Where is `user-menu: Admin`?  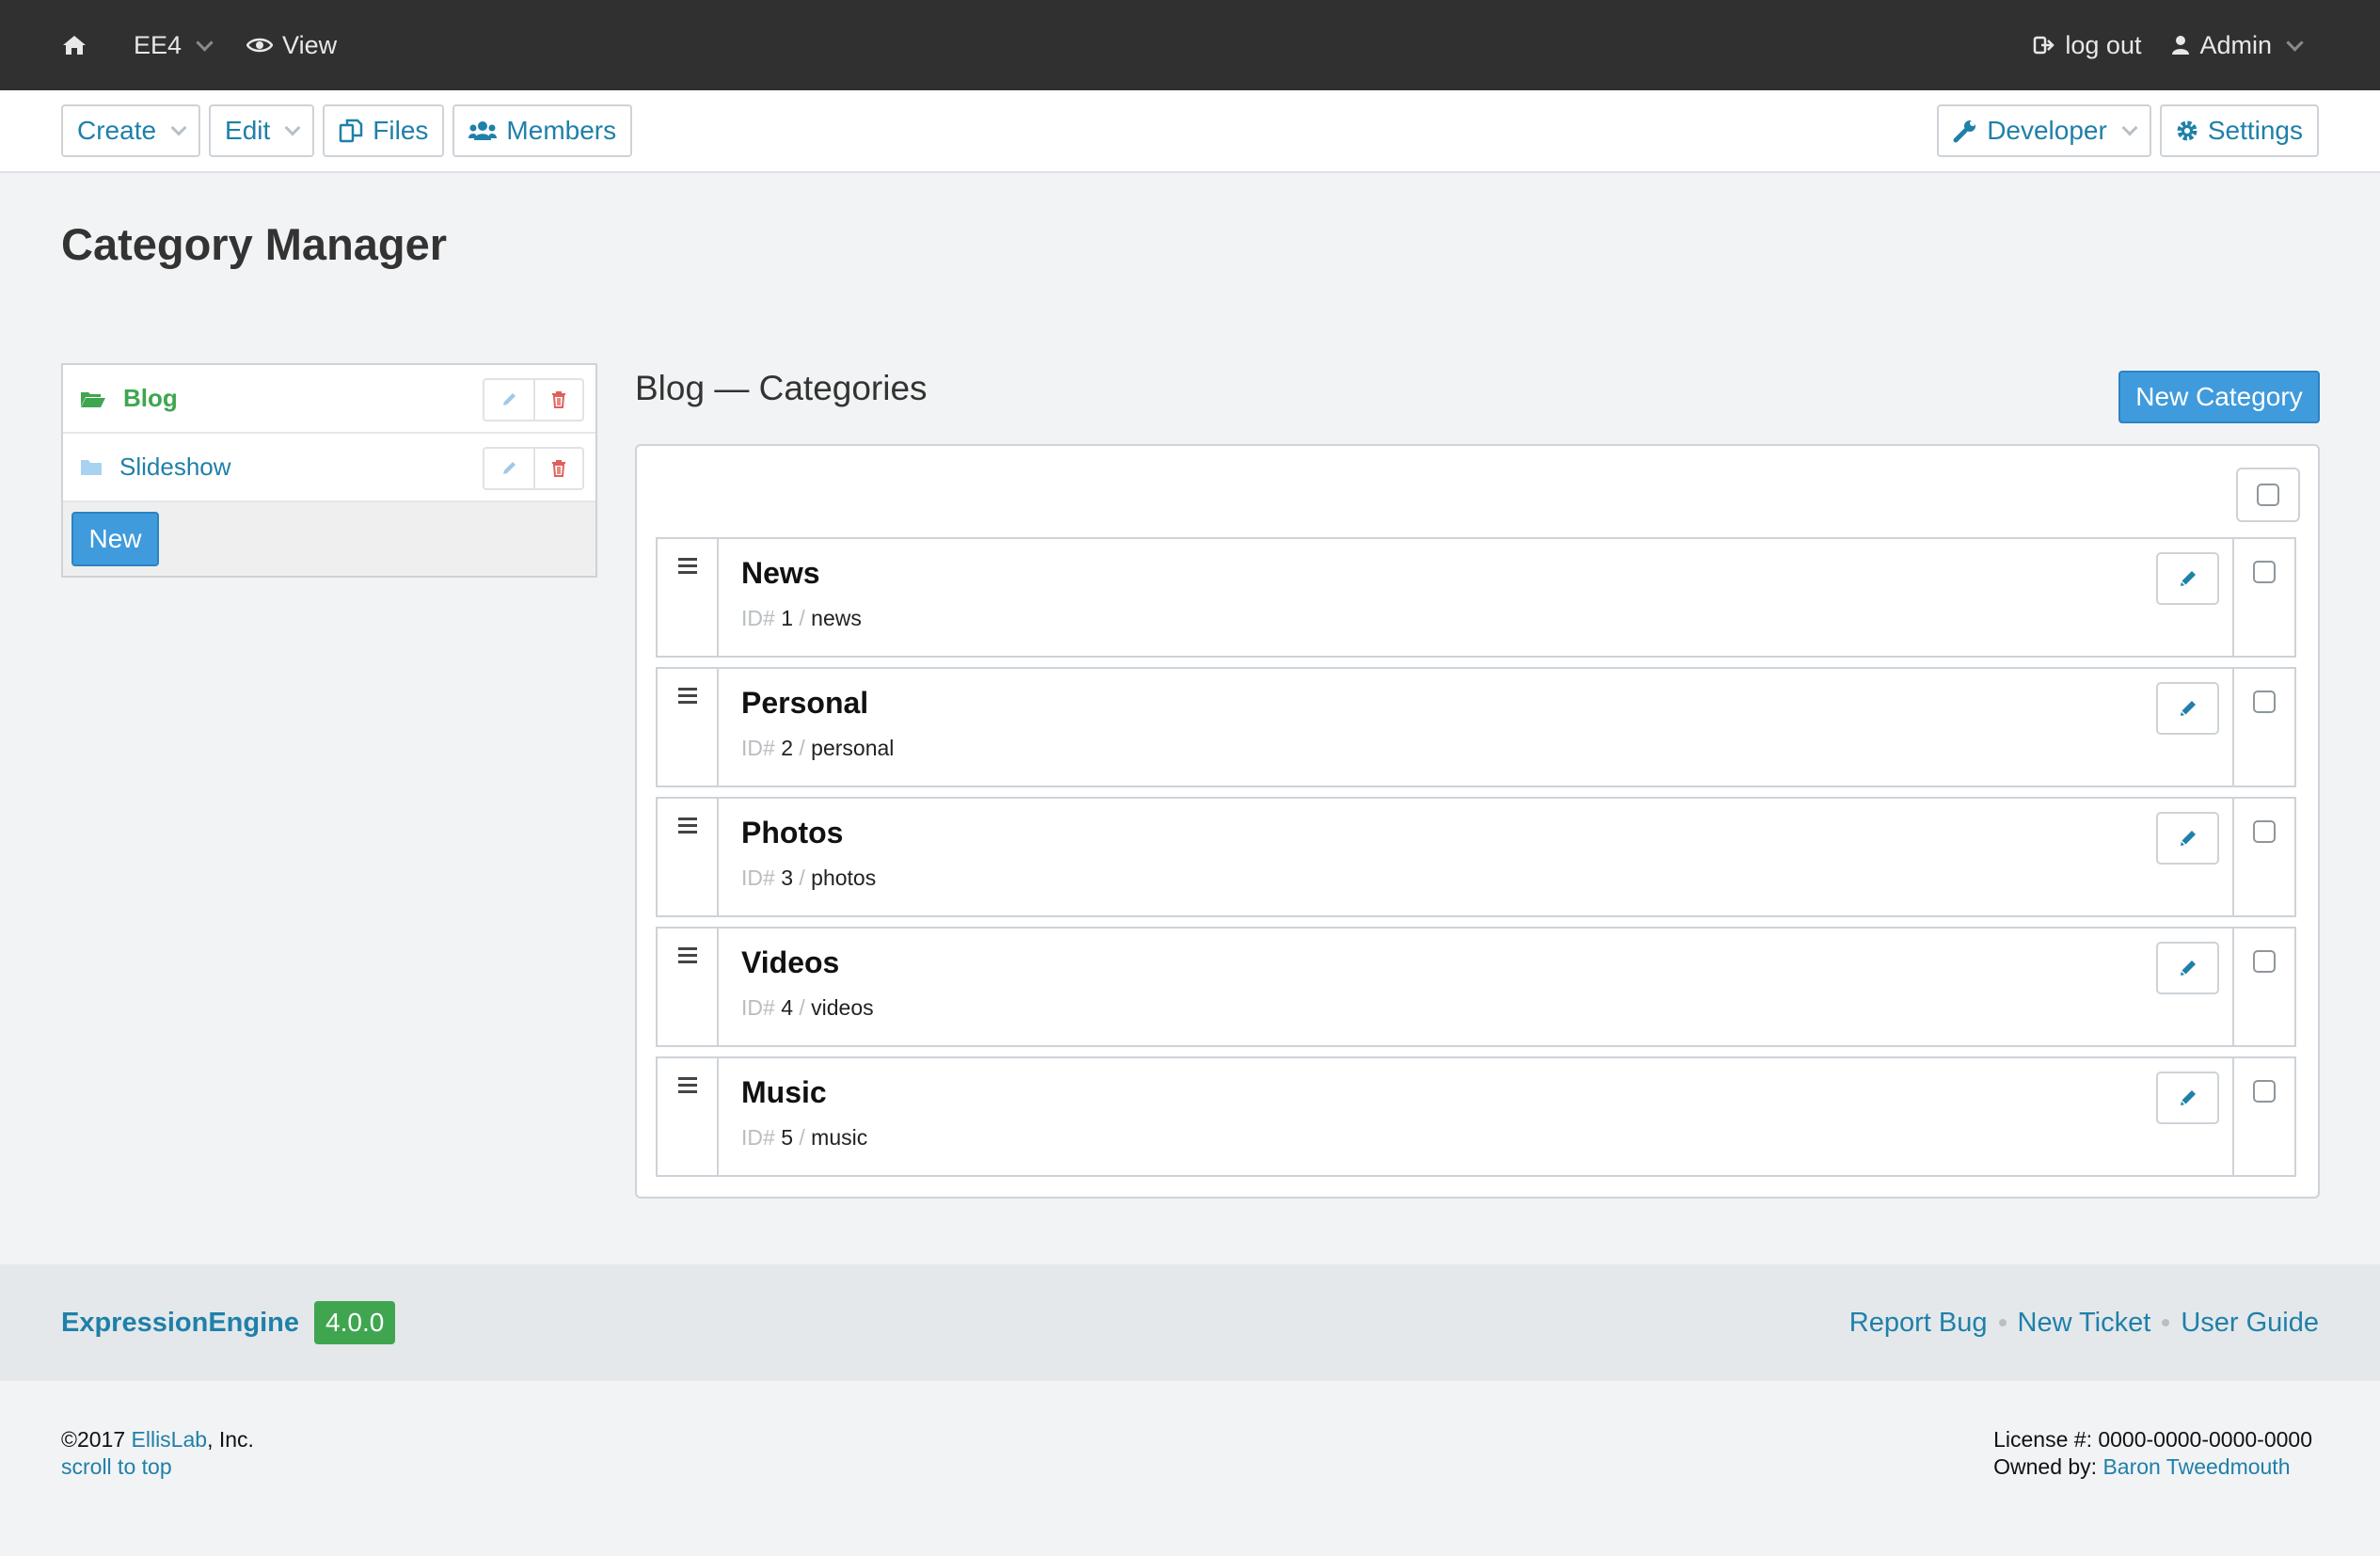
user-menu: Admin is located at coordinates (2237, 45).